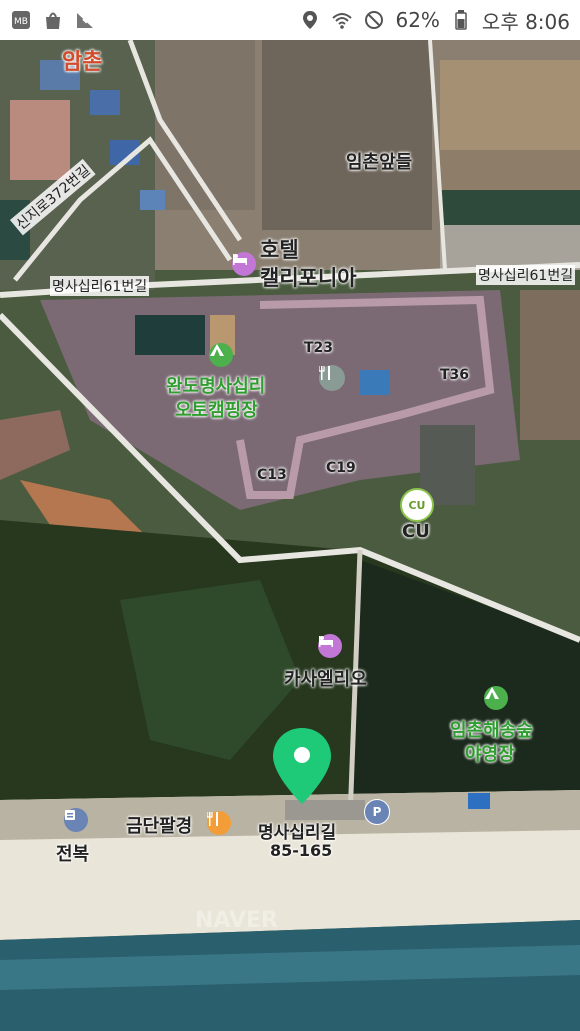 The width and height of the screenshot is (580, 1031). I want to click on hotel-label-line2: 캘리포니아, so click(308, 277).